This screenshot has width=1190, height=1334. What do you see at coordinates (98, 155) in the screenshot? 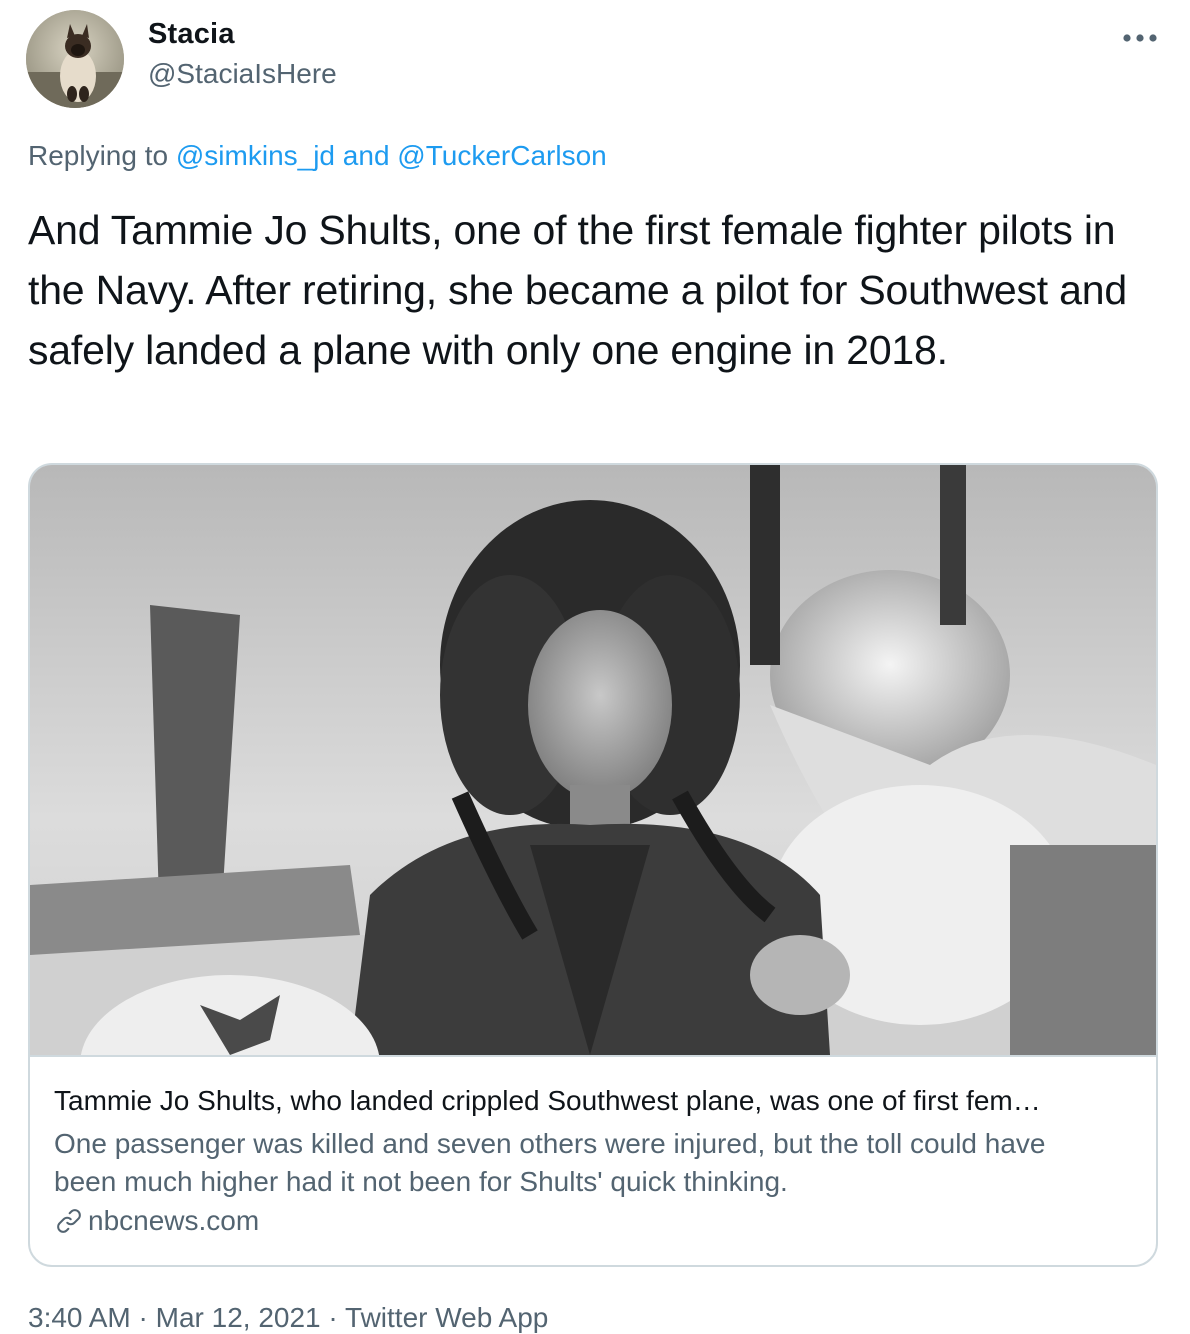
I see `replying-to-label: Replying to` at bounding box center [98, 155].